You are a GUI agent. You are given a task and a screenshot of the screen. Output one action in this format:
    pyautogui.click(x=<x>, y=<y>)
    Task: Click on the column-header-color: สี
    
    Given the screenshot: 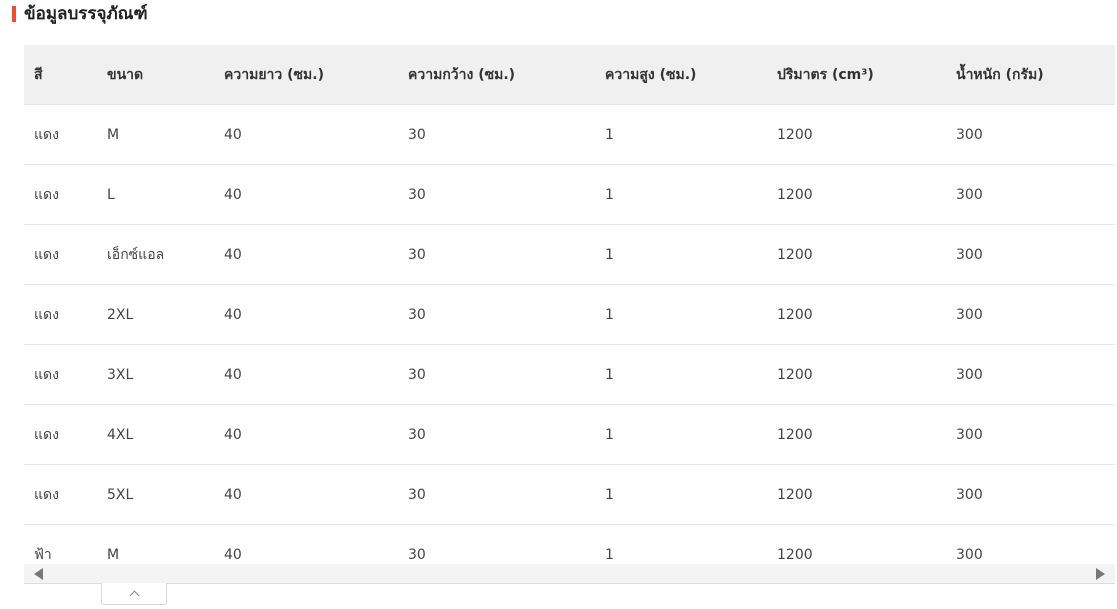 What is the action you would take?
    pyautogui.click(x=60, y=75)
    